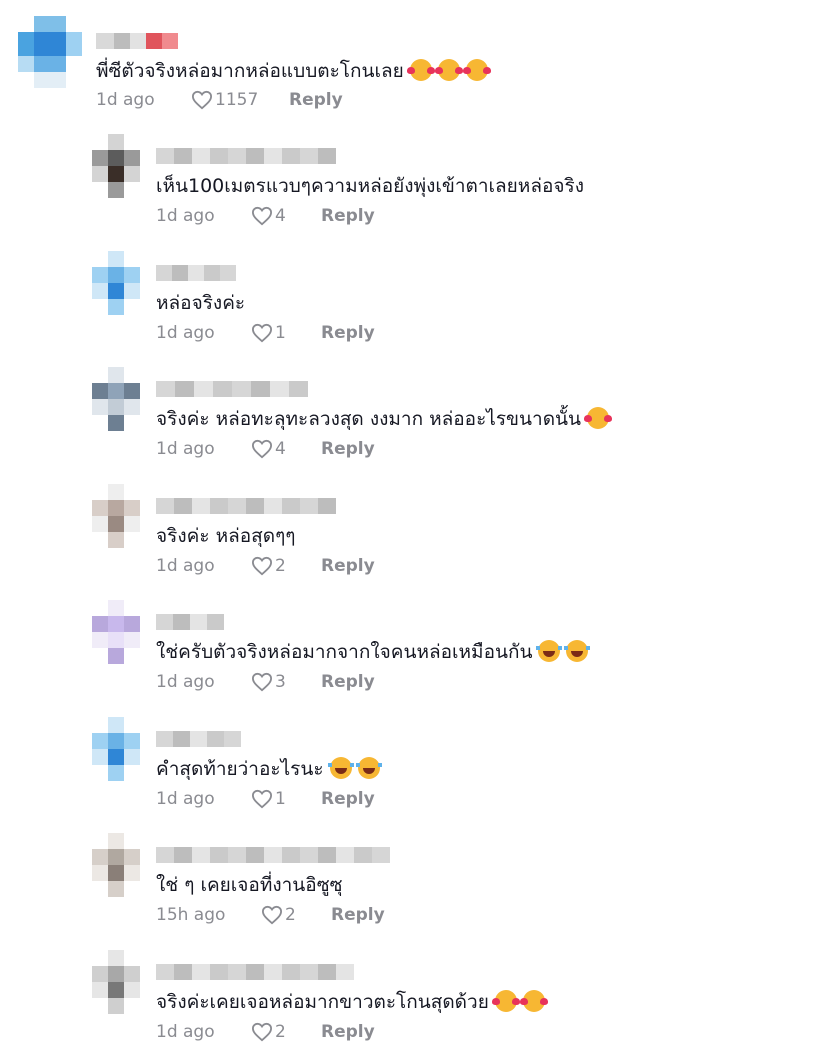 The width and height of the screenshot is (820, 1062). What do you see at coordinates (410, 887) in the screenshot?
I see `reply-comment-item: ใช่ ๆ เคยเจอที่งานอิซูซุ 15h ago 2 Reply` at bounding box center [410, 887].